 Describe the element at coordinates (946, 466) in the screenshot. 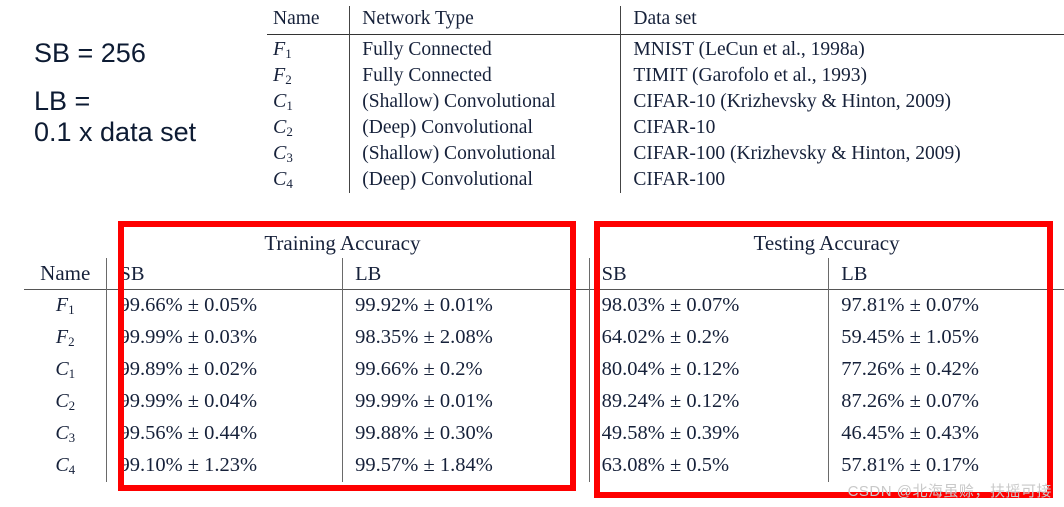

I see `cell-testing-lb: 57.81% ± 0.17%` at that location.